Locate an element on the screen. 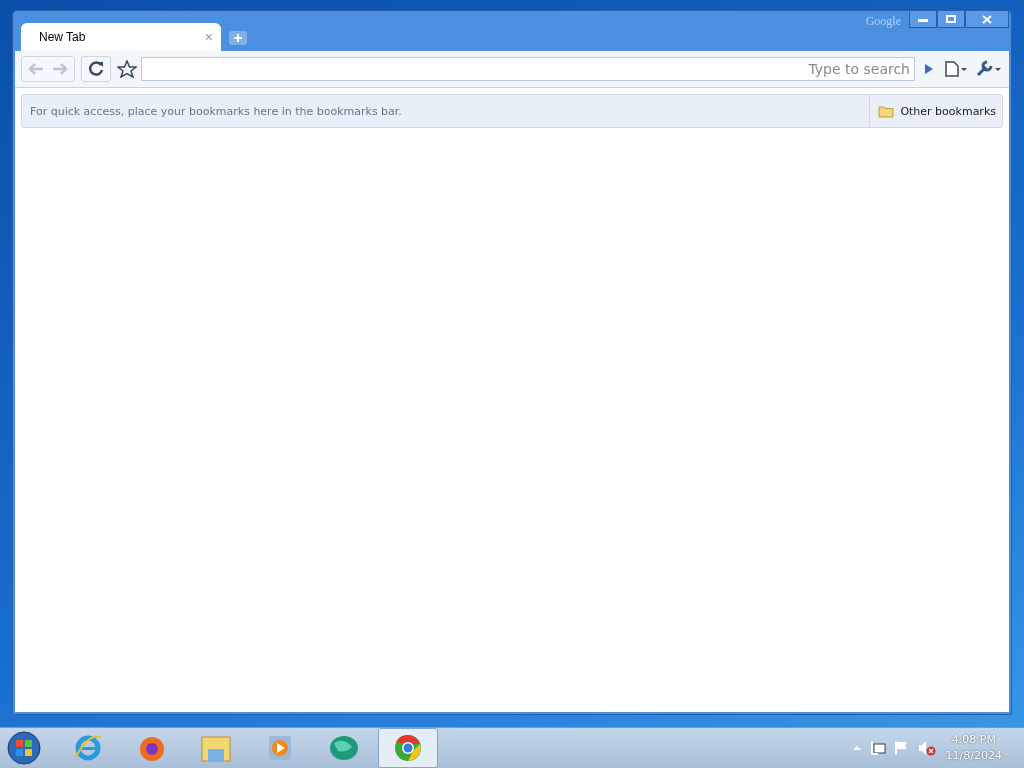 The image size is (1024, 768). wrench-icon is located at coordinates (989, 69).